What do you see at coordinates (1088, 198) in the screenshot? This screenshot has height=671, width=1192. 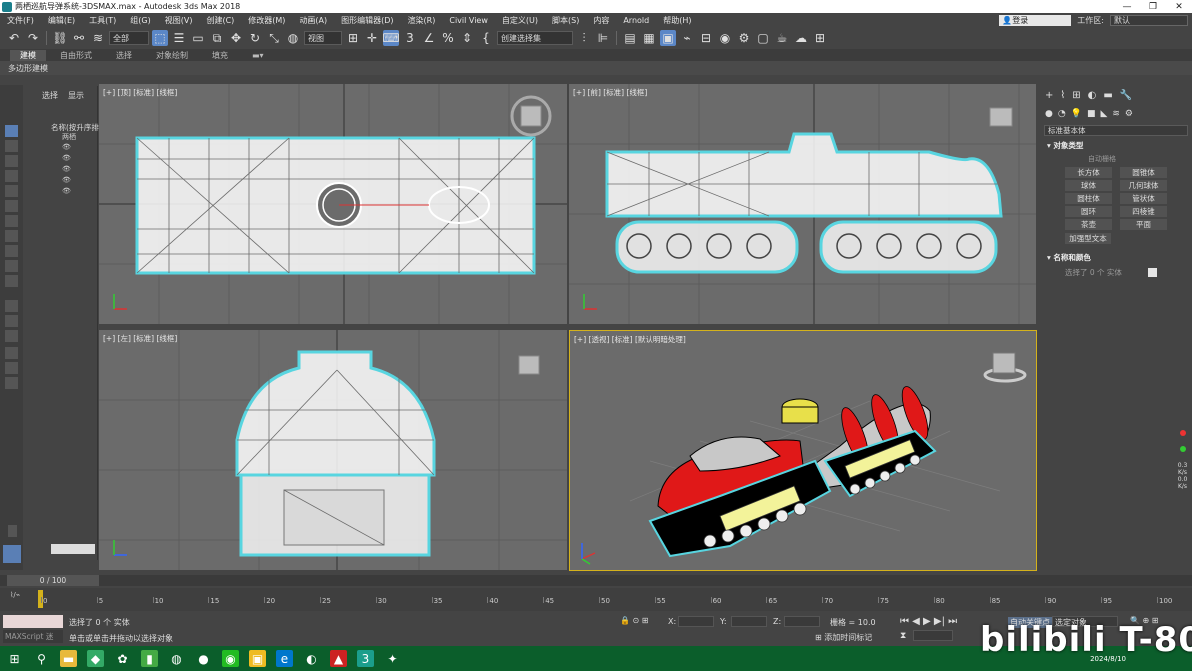 I see `cylinder-button: 圆柱体` at bounding box center [1088, 198].